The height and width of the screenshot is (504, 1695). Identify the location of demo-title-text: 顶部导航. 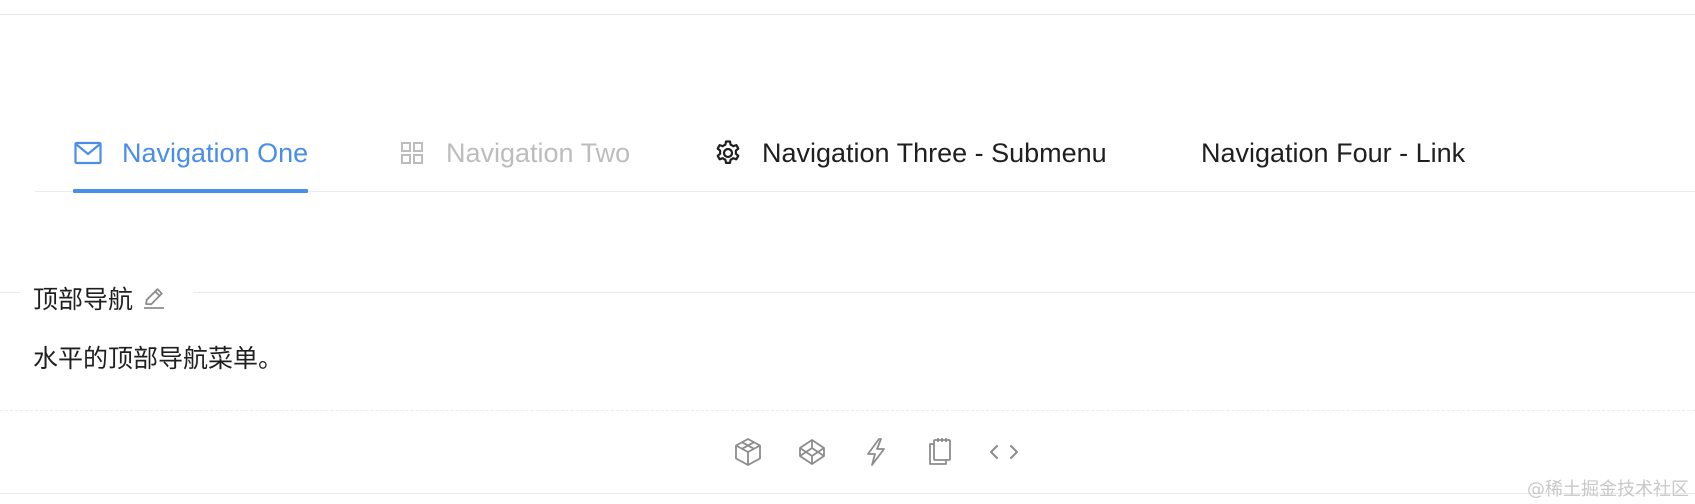
(83, 300).